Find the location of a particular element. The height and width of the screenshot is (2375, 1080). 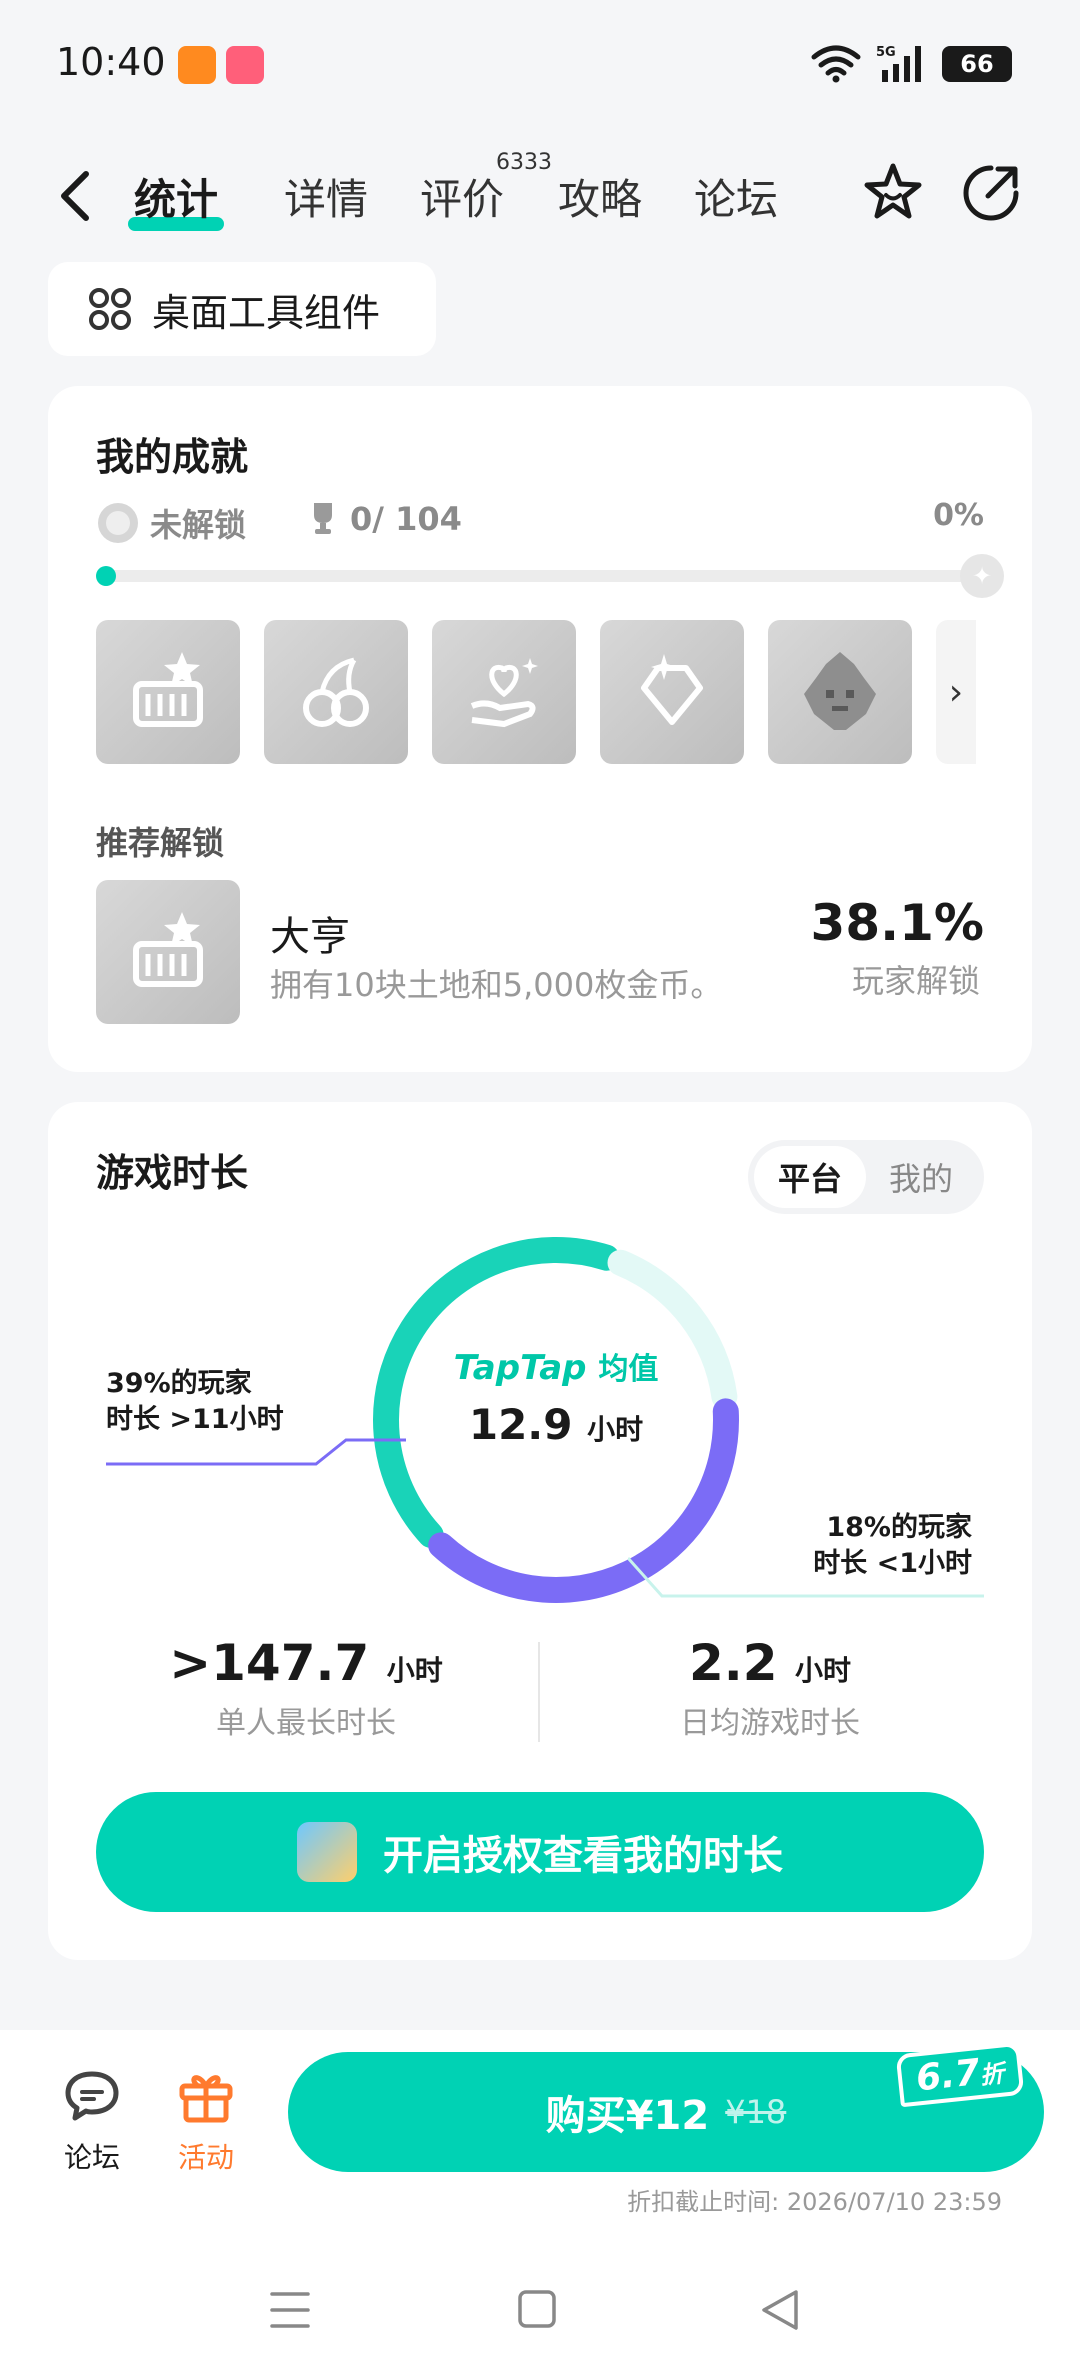

rock-face-icon is located at coordinates (840, 691).